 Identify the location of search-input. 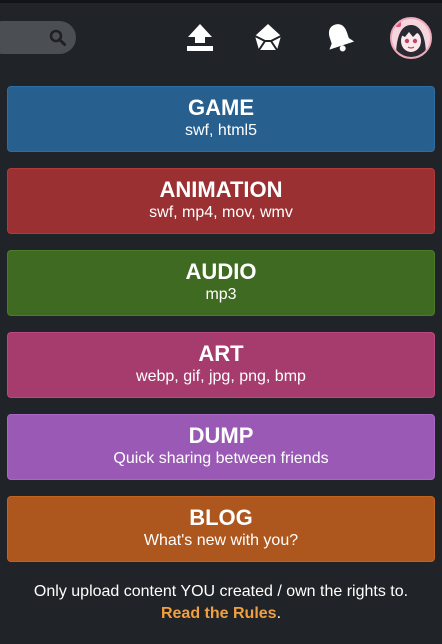
(38, 37).